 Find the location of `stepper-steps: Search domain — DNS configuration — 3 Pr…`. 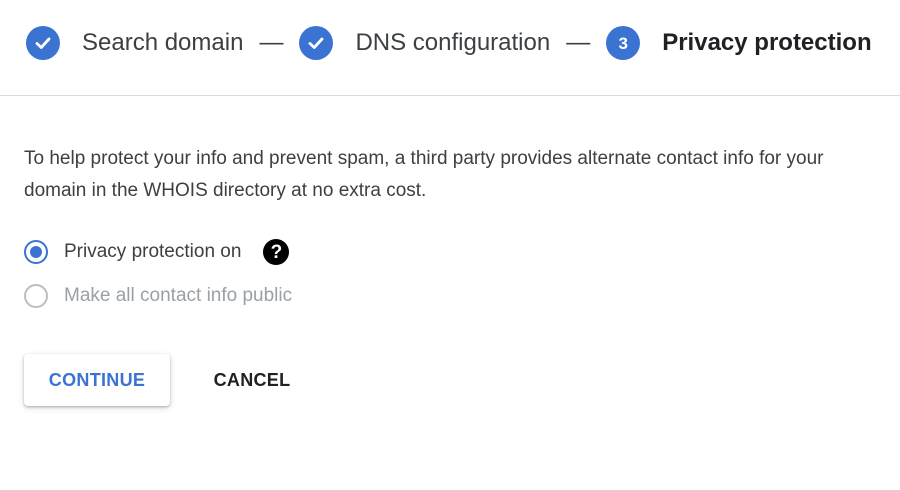

stepper-steps: Search domain — DNS configuration — 3 Pr… is located at coordinates (449, 43).